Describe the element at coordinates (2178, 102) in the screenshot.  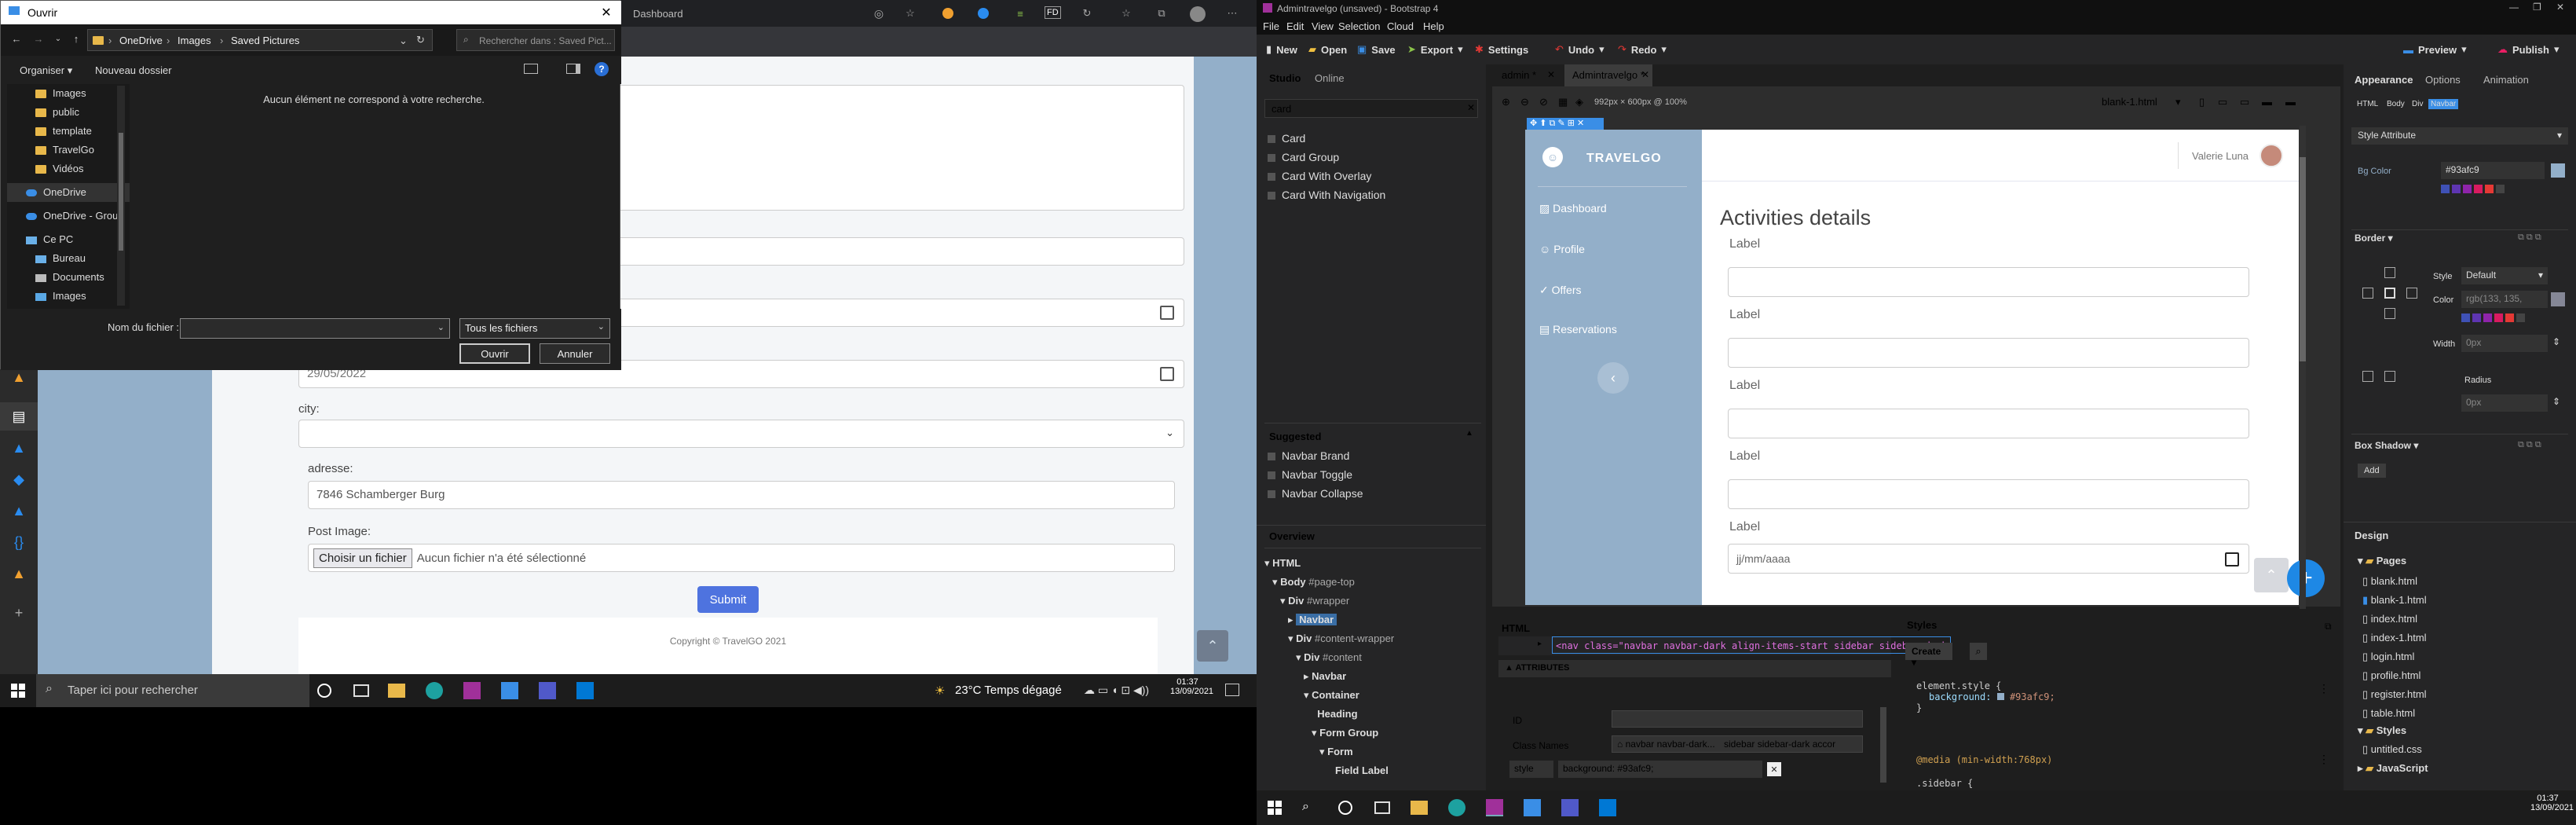
I see `chevron-down-icon: ▾` at that location.